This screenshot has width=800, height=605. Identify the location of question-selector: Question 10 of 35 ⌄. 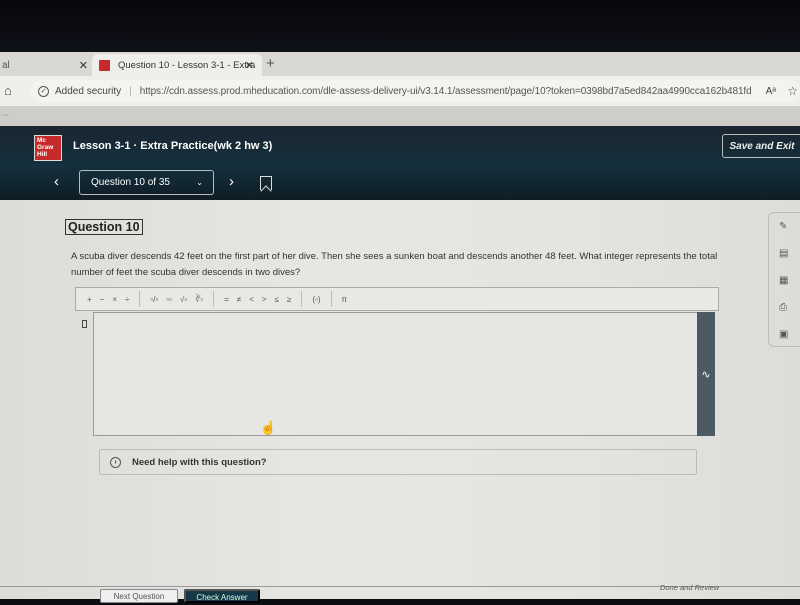
(146, 182).